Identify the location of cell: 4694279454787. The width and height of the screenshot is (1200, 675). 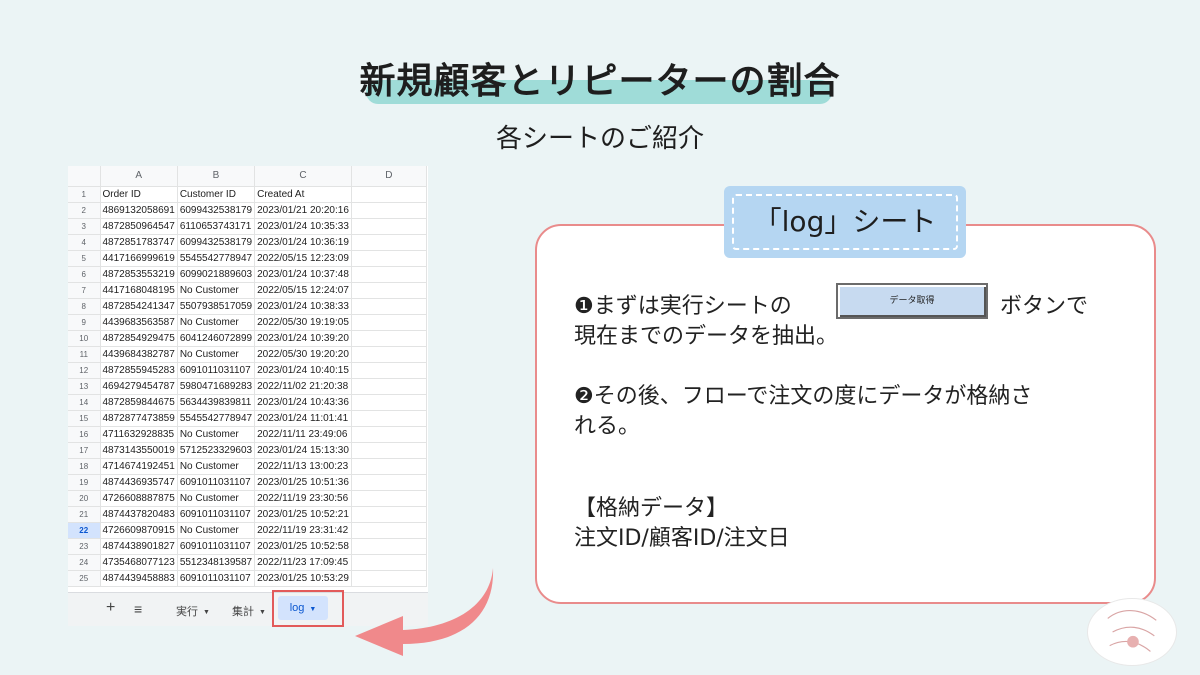
(139, 386).